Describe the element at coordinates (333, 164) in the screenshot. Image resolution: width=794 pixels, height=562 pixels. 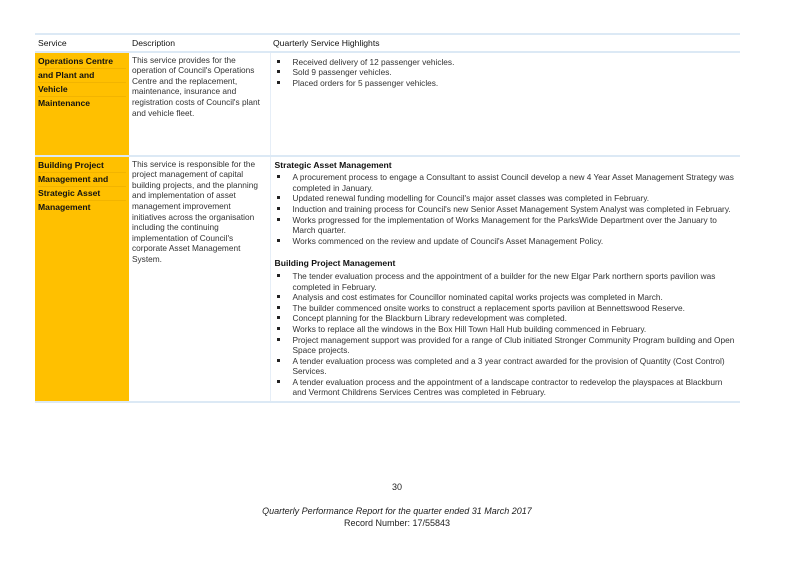
I see `highlights-section-title: Strategic Asset Management` at that location.